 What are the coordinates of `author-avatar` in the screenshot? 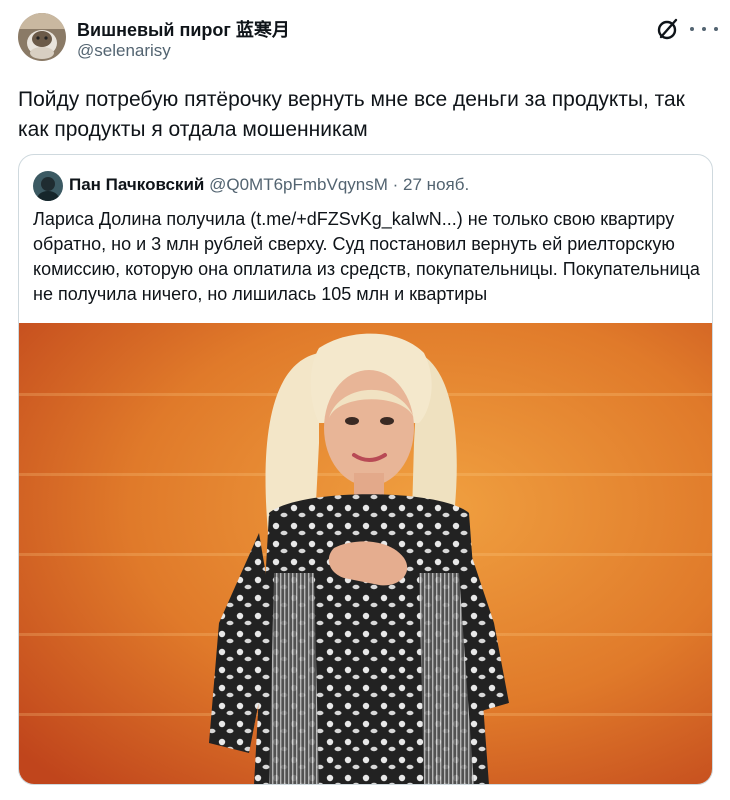 It's located at (42, 37).